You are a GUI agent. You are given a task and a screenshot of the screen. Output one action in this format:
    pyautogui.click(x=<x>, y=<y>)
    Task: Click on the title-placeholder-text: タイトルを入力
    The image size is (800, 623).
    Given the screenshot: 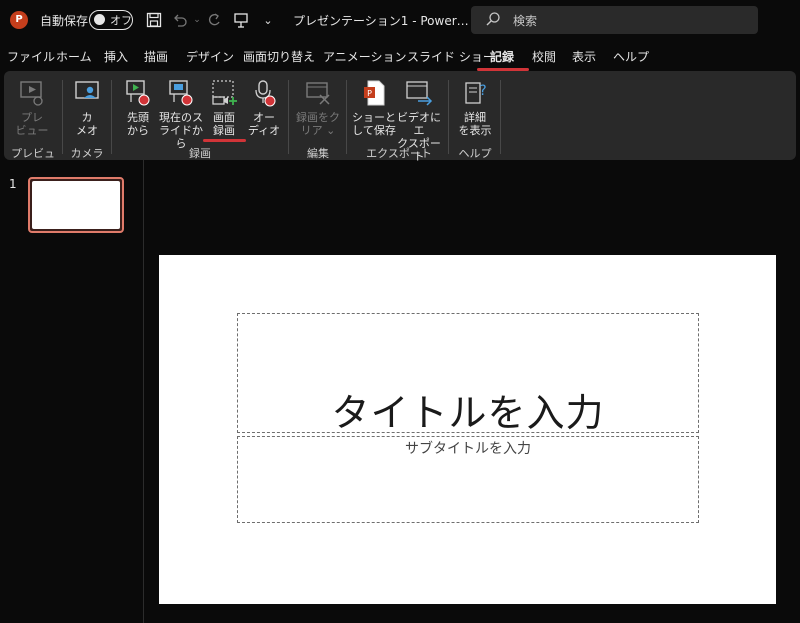 What is the action you would take?
    pyautogui.click(x=468, y=413)
    